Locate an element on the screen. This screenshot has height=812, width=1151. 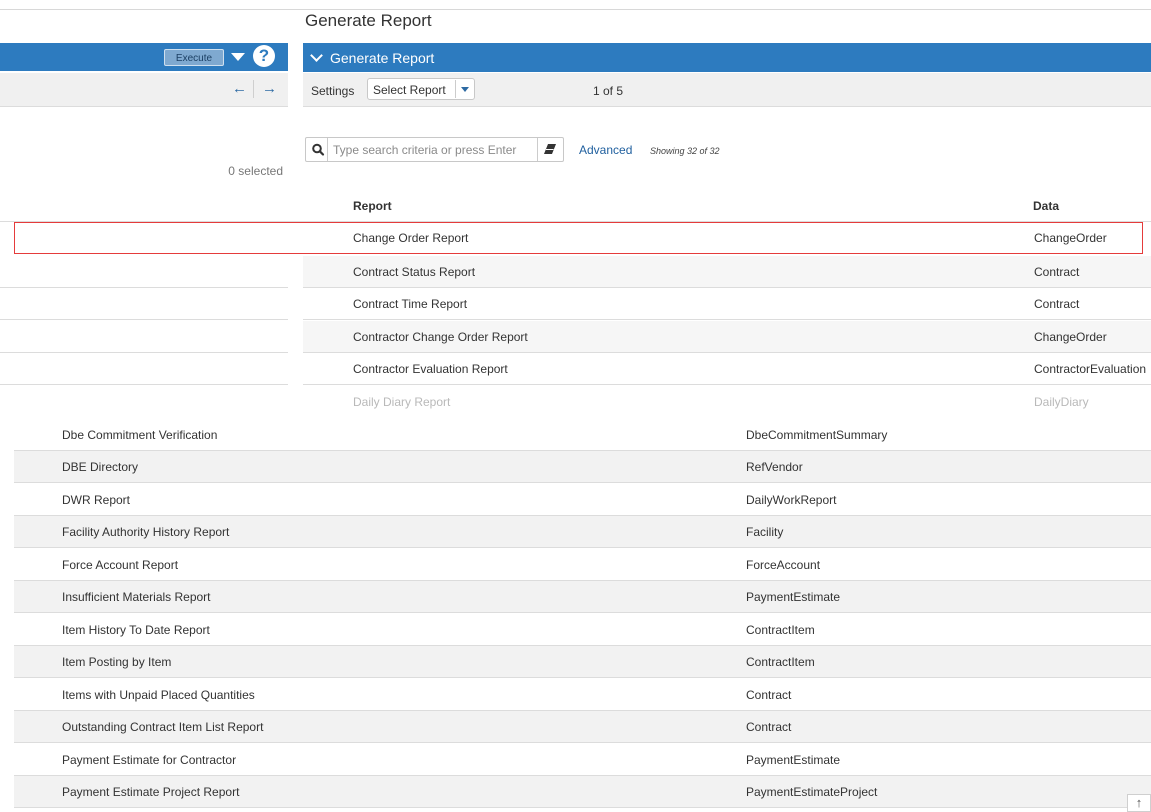
page-title: Generate Report is located at coordinates (368, 20).